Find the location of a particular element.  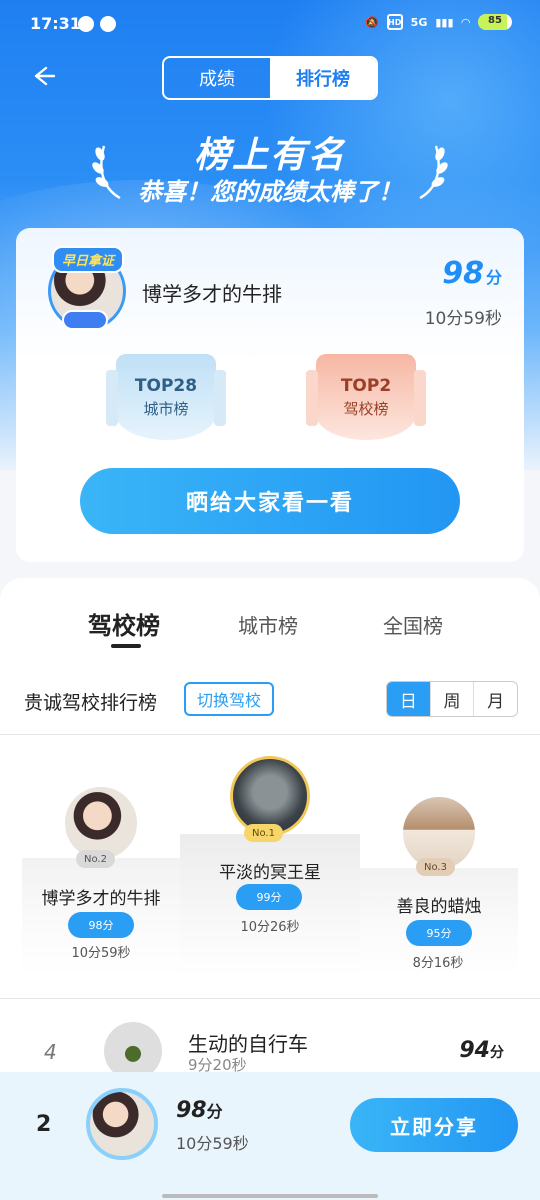

avatar is located at coordinates (122, 1124).